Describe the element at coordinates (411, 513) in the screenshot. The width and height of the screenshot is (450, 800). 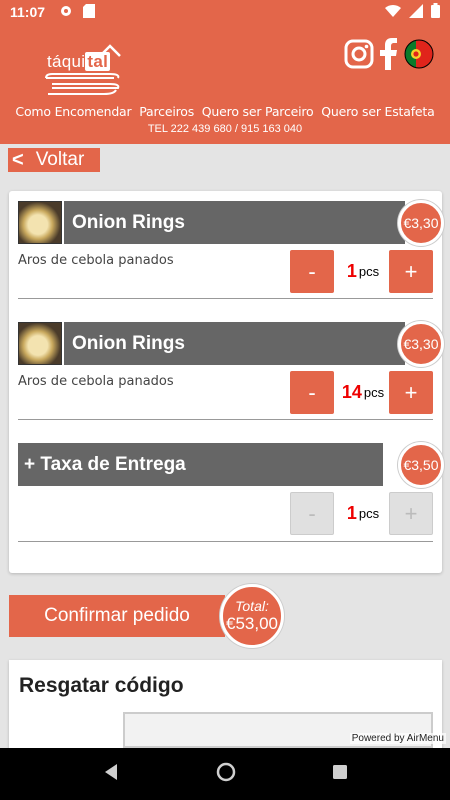
I see `increase-quantity-button-disabled: +` at that location.